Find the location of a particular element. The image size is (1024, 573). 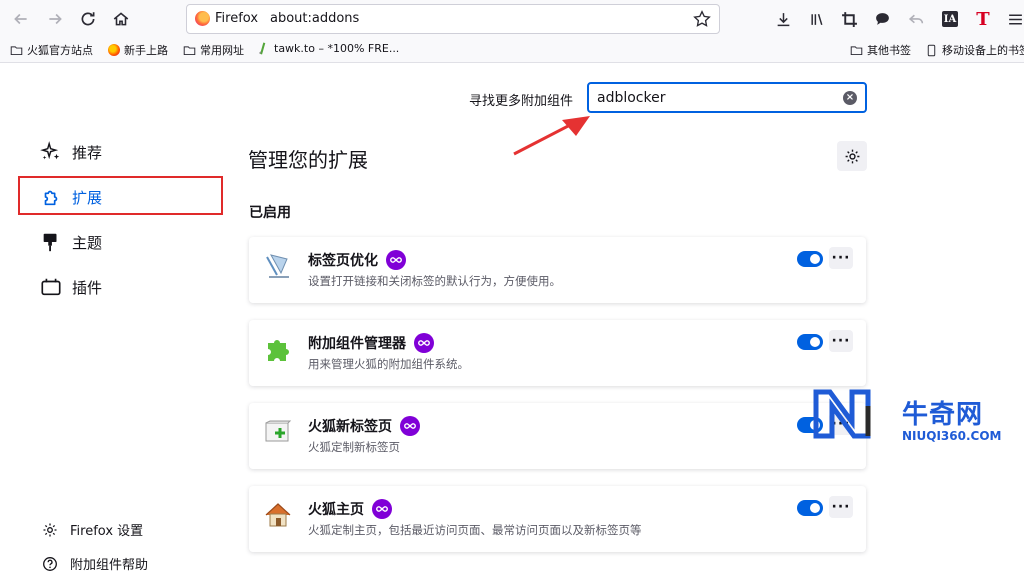

page-title: 管理您的扩展 is located at coordinates (308, 160).